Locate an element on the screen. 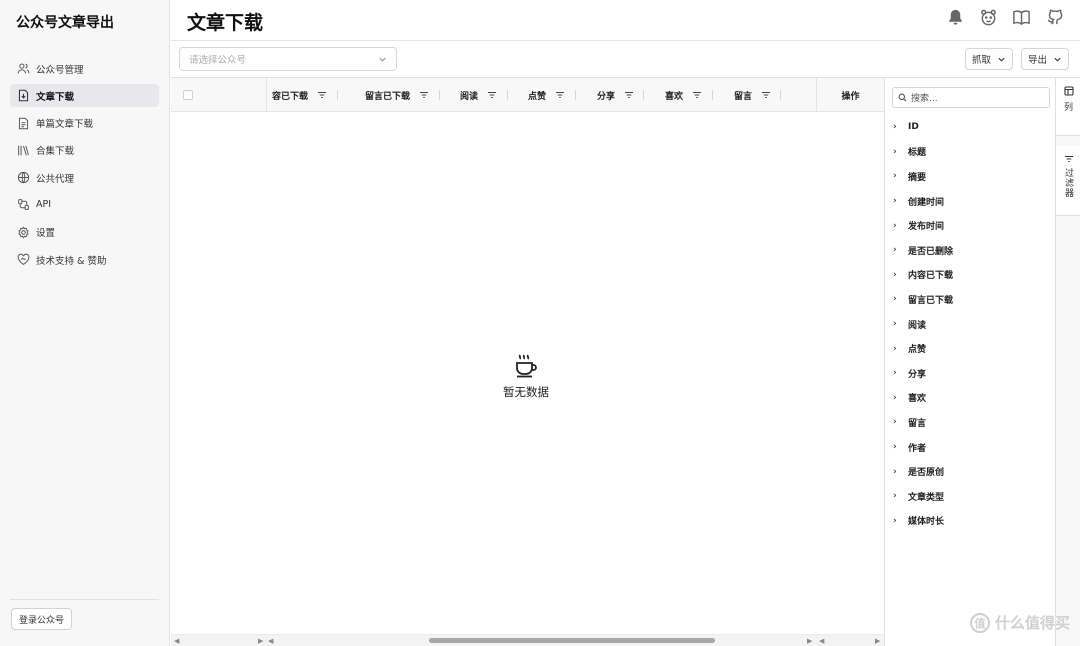 Image resolution: width=1080 pixels, height=646 pixels. column-header-shares: 分享 is located at coordinates (606, 95).